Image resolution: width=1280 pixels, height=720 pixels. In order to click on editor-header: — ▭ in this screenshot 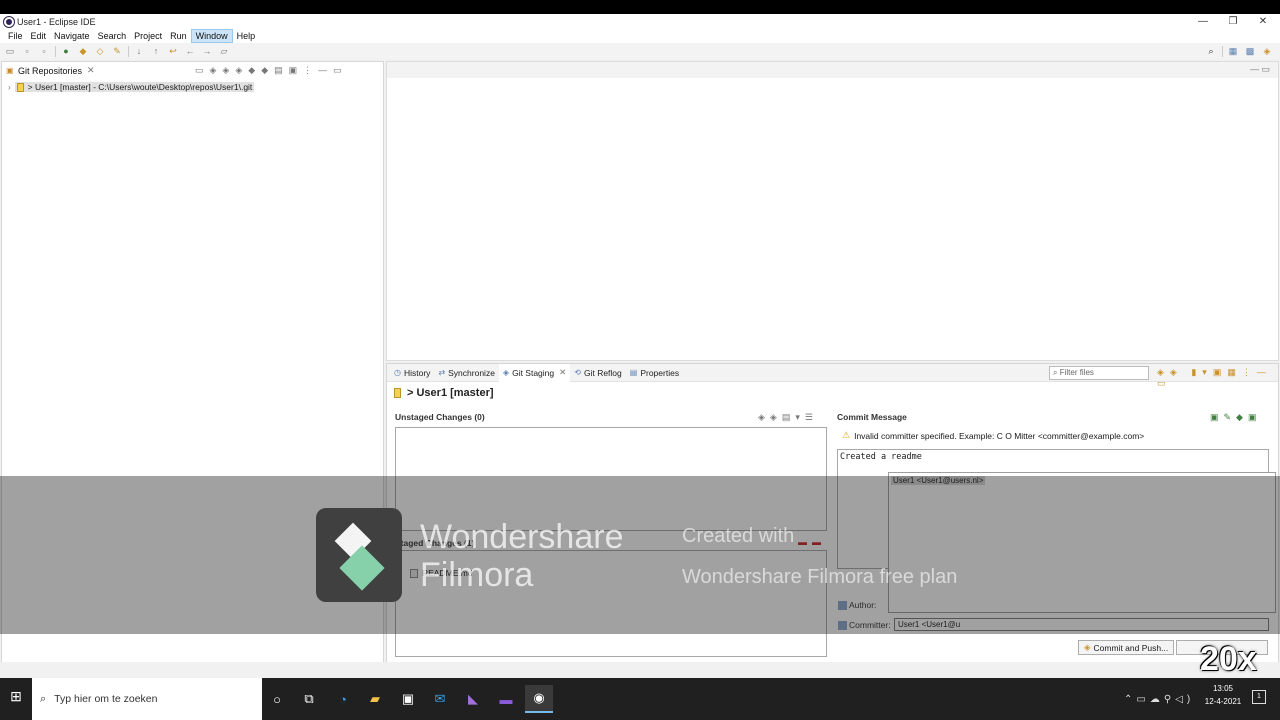, I will do `click(832, 70)`.